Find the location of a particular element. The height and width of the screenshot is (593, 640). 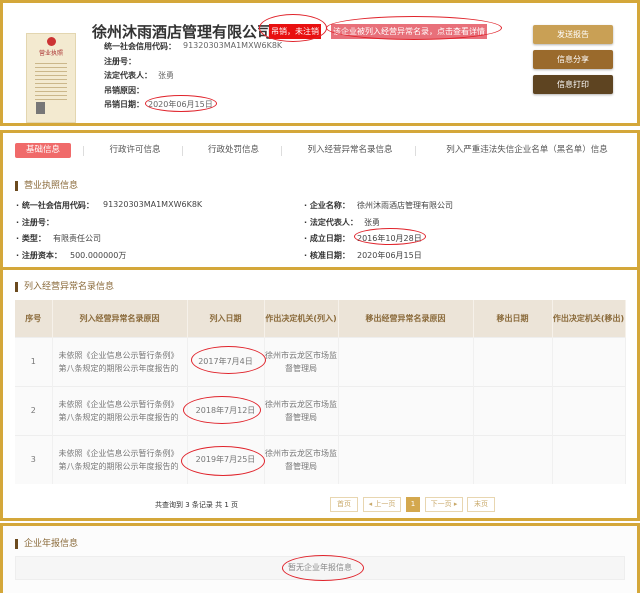

share-button: 信息分享 is located at coordinates (573, 59).